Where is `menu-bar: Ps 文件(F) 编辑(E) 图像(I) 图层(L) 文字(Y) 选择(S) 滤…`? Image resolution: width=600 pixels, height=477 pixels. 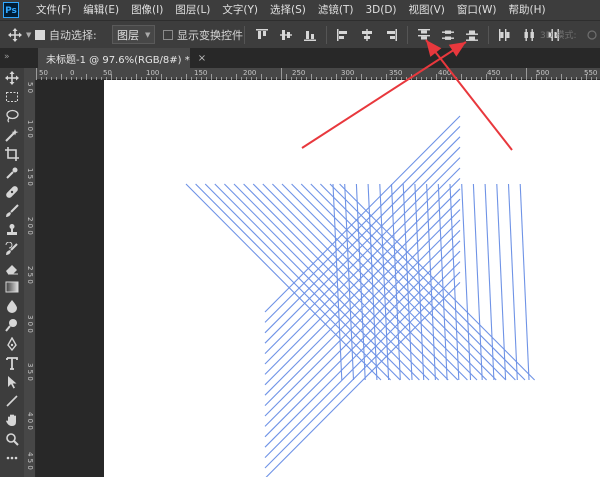 menu-bar: Ps 文件(F) 编辑(E) 图像(I) 图层(L) 文字(Y) 选择(S) 滤… is located at coordinates (300, 10).